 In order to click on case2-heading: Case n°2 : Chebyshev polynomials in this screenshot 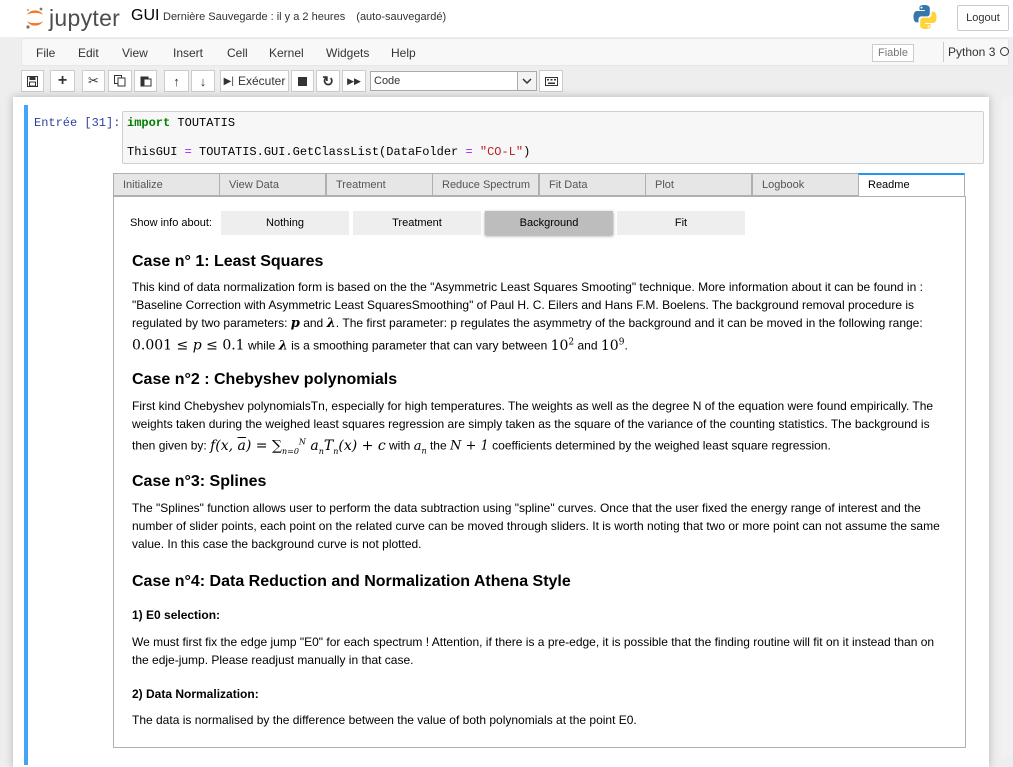, I will do `click(265, 379)`.